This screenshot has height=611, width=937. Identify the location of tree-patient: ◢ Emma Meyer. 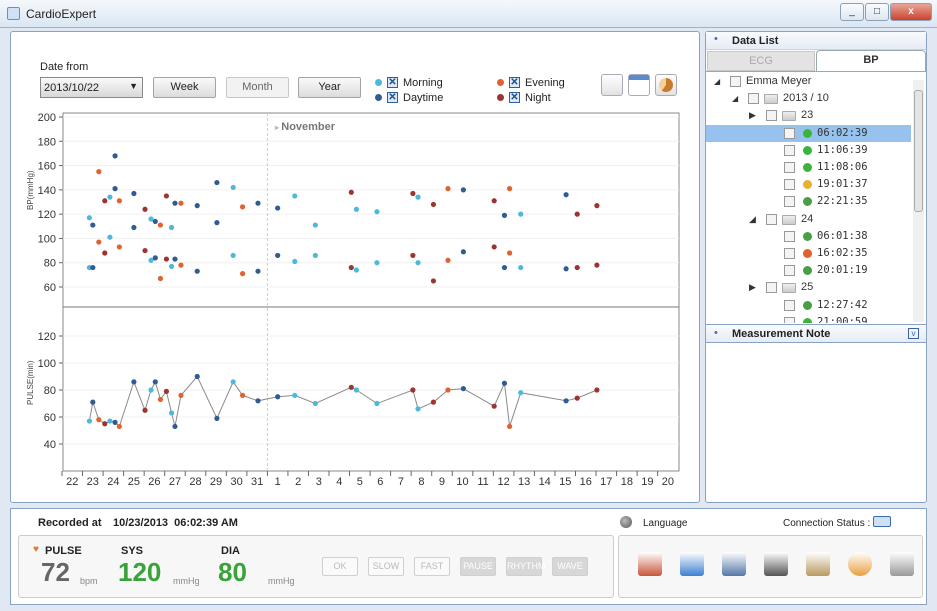
(808, 81).